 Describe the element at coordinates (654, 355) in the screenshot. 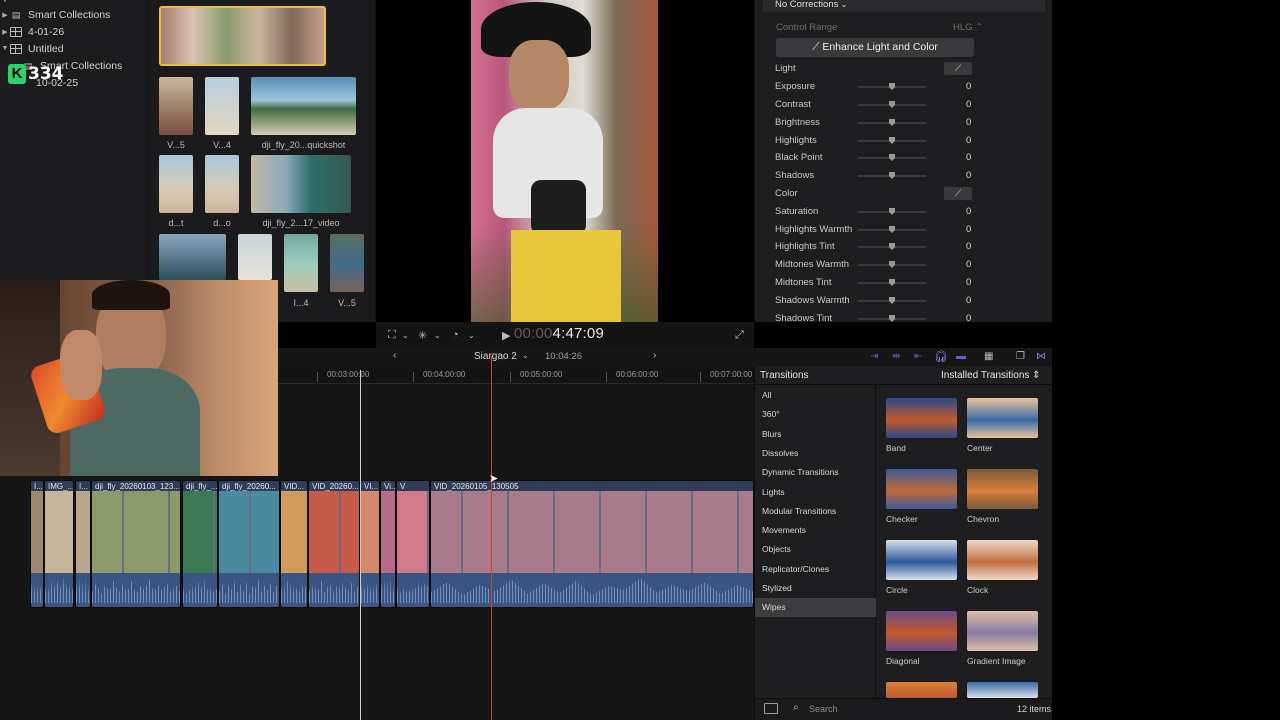

I see `forward-arrow-icon: ›` at that location.